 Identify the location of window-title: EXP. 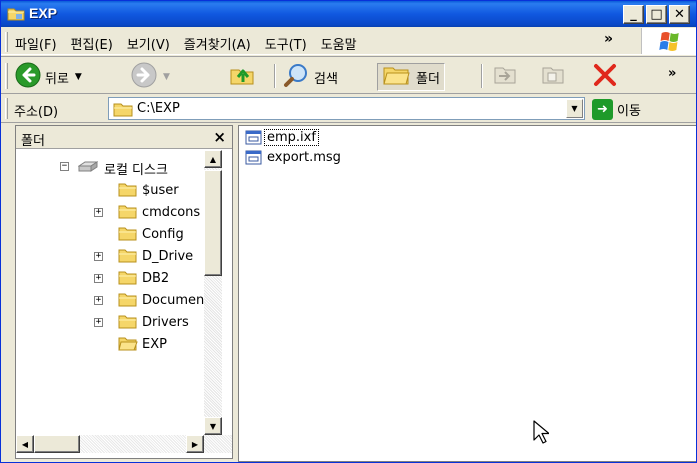
(43, 13).